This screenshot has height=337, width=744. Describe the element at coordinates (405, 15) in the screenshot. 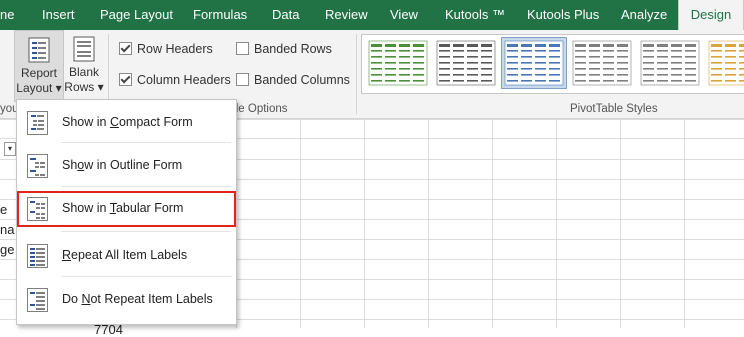

I see `tab-view: View` at that location.